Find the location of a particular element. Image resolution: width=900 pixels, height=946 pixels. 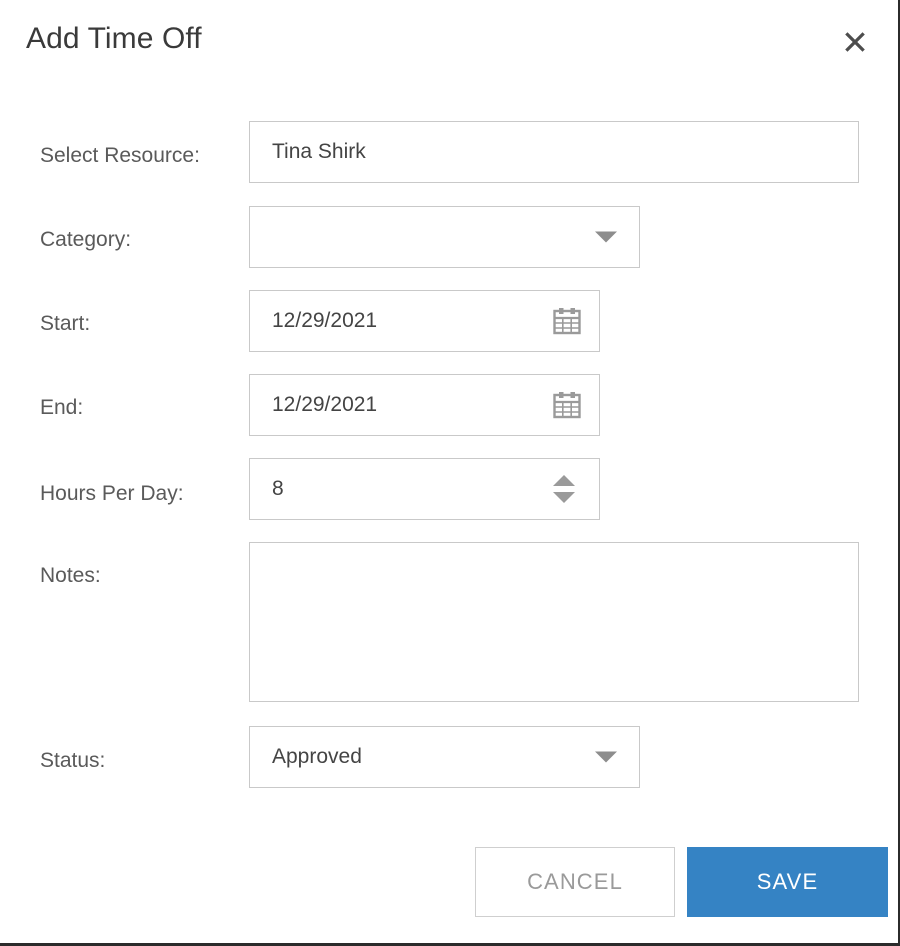

page-title: Add Time Off is located at coordinates (114, 38).